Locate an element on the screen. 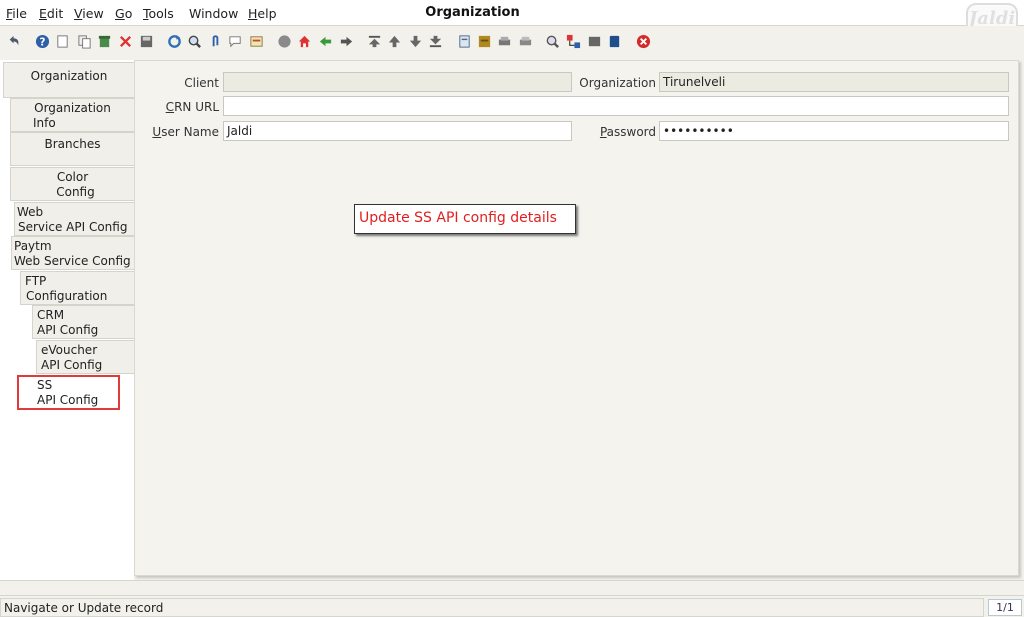  tab-organization-info: Organization Info is located at coordinates (72, 115).